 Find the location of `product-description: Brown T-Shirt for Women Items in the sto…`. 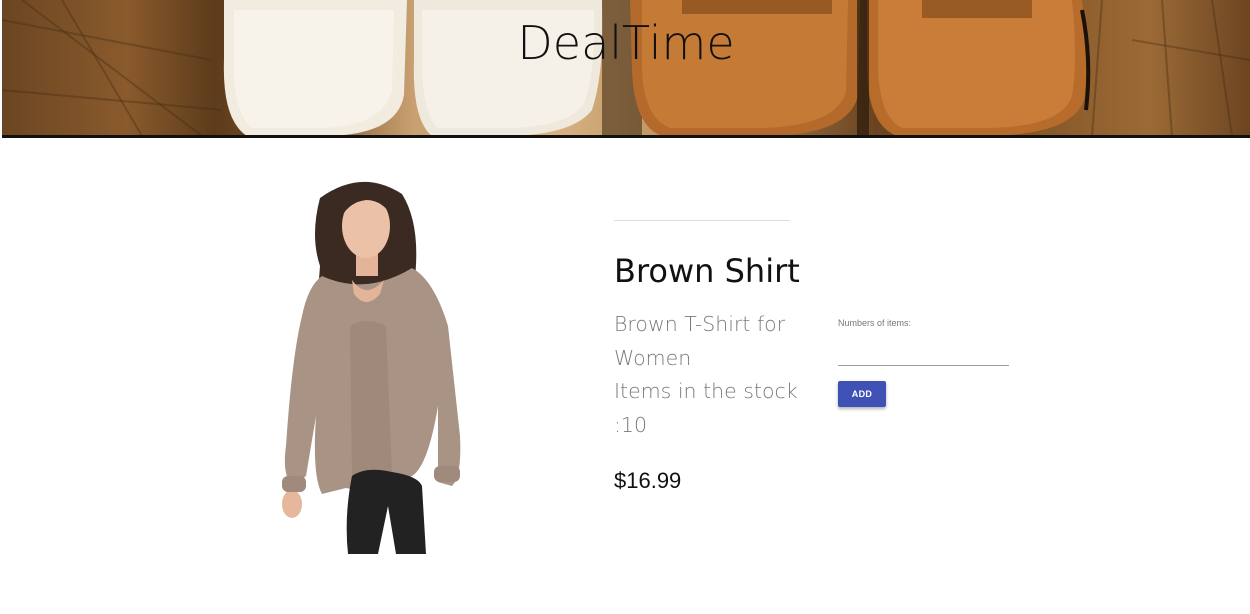

product-description: Brown T-Shirt for Women Items in the sto… is located at coordinates (706, 375).